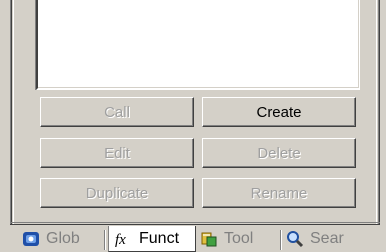 The image size is (386, 252). I want to click on call-button: Call, so click(117, 112).